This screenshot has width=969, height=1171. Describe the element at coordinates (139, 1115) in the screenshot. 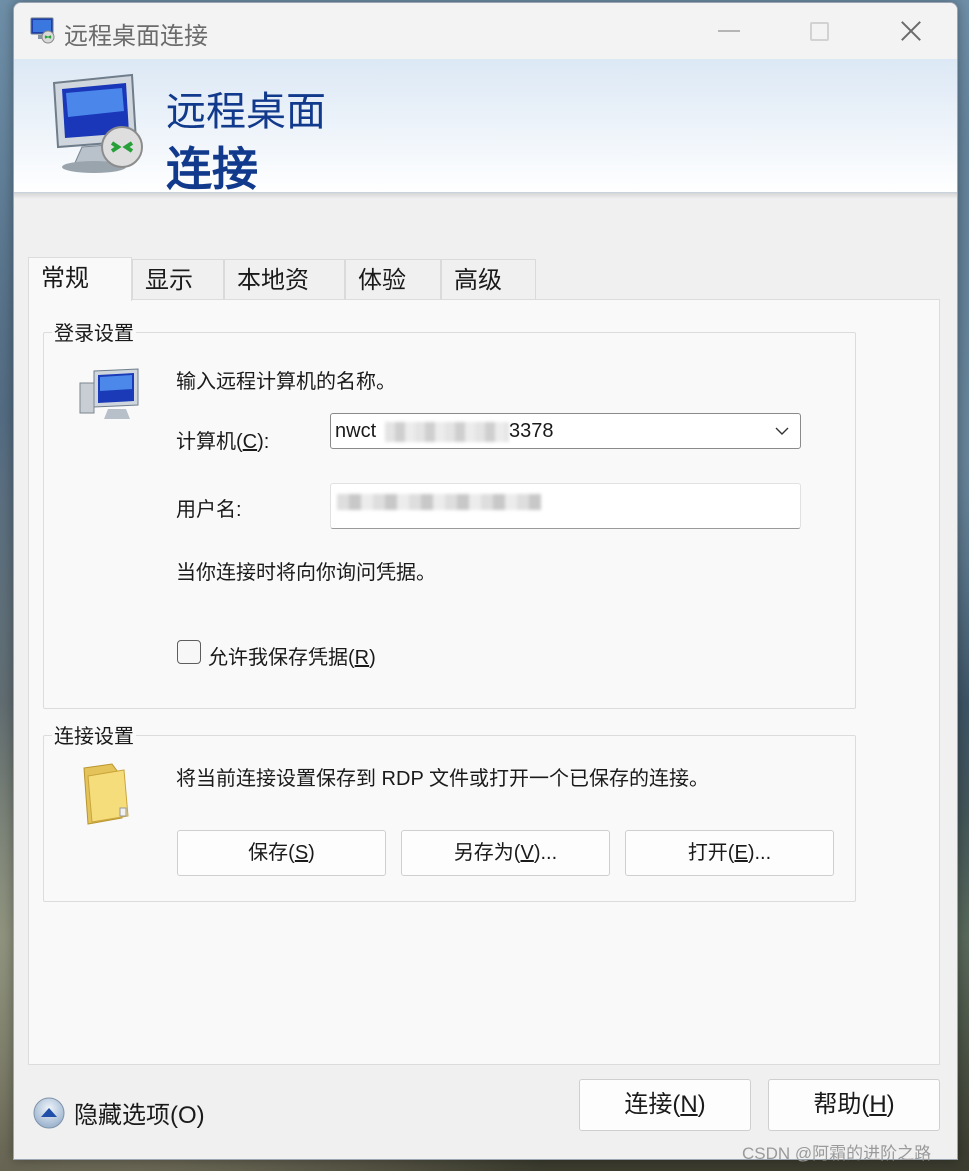

I see `hide-options-label: 隐藏选项(O)` at that location.